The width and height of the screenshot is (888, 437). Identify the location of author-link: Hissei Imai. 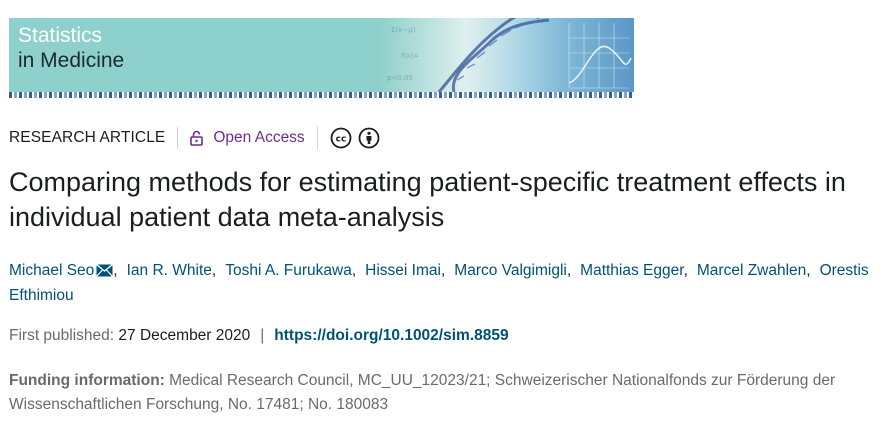
(403, 270).